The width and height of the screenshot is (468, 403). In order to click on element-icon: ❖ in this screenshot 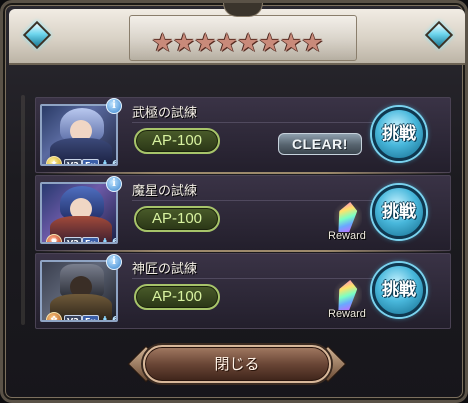, I will do `click(54, 316)`.